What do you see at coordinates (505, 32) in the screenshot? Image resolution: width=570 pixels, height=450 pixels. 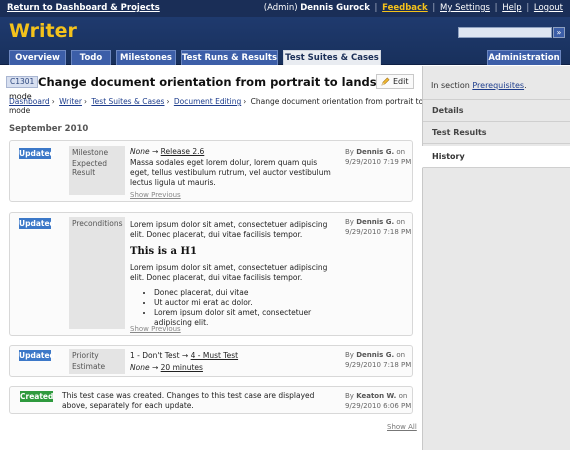 I see `search-input` at bounding box center [505, 32].